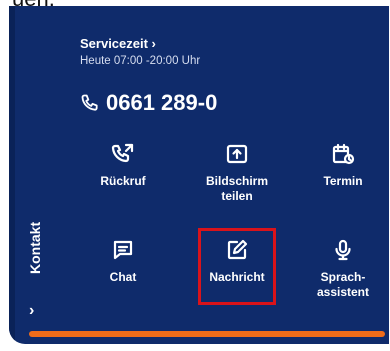  I want to click on chat-icon, so click(123, 250).